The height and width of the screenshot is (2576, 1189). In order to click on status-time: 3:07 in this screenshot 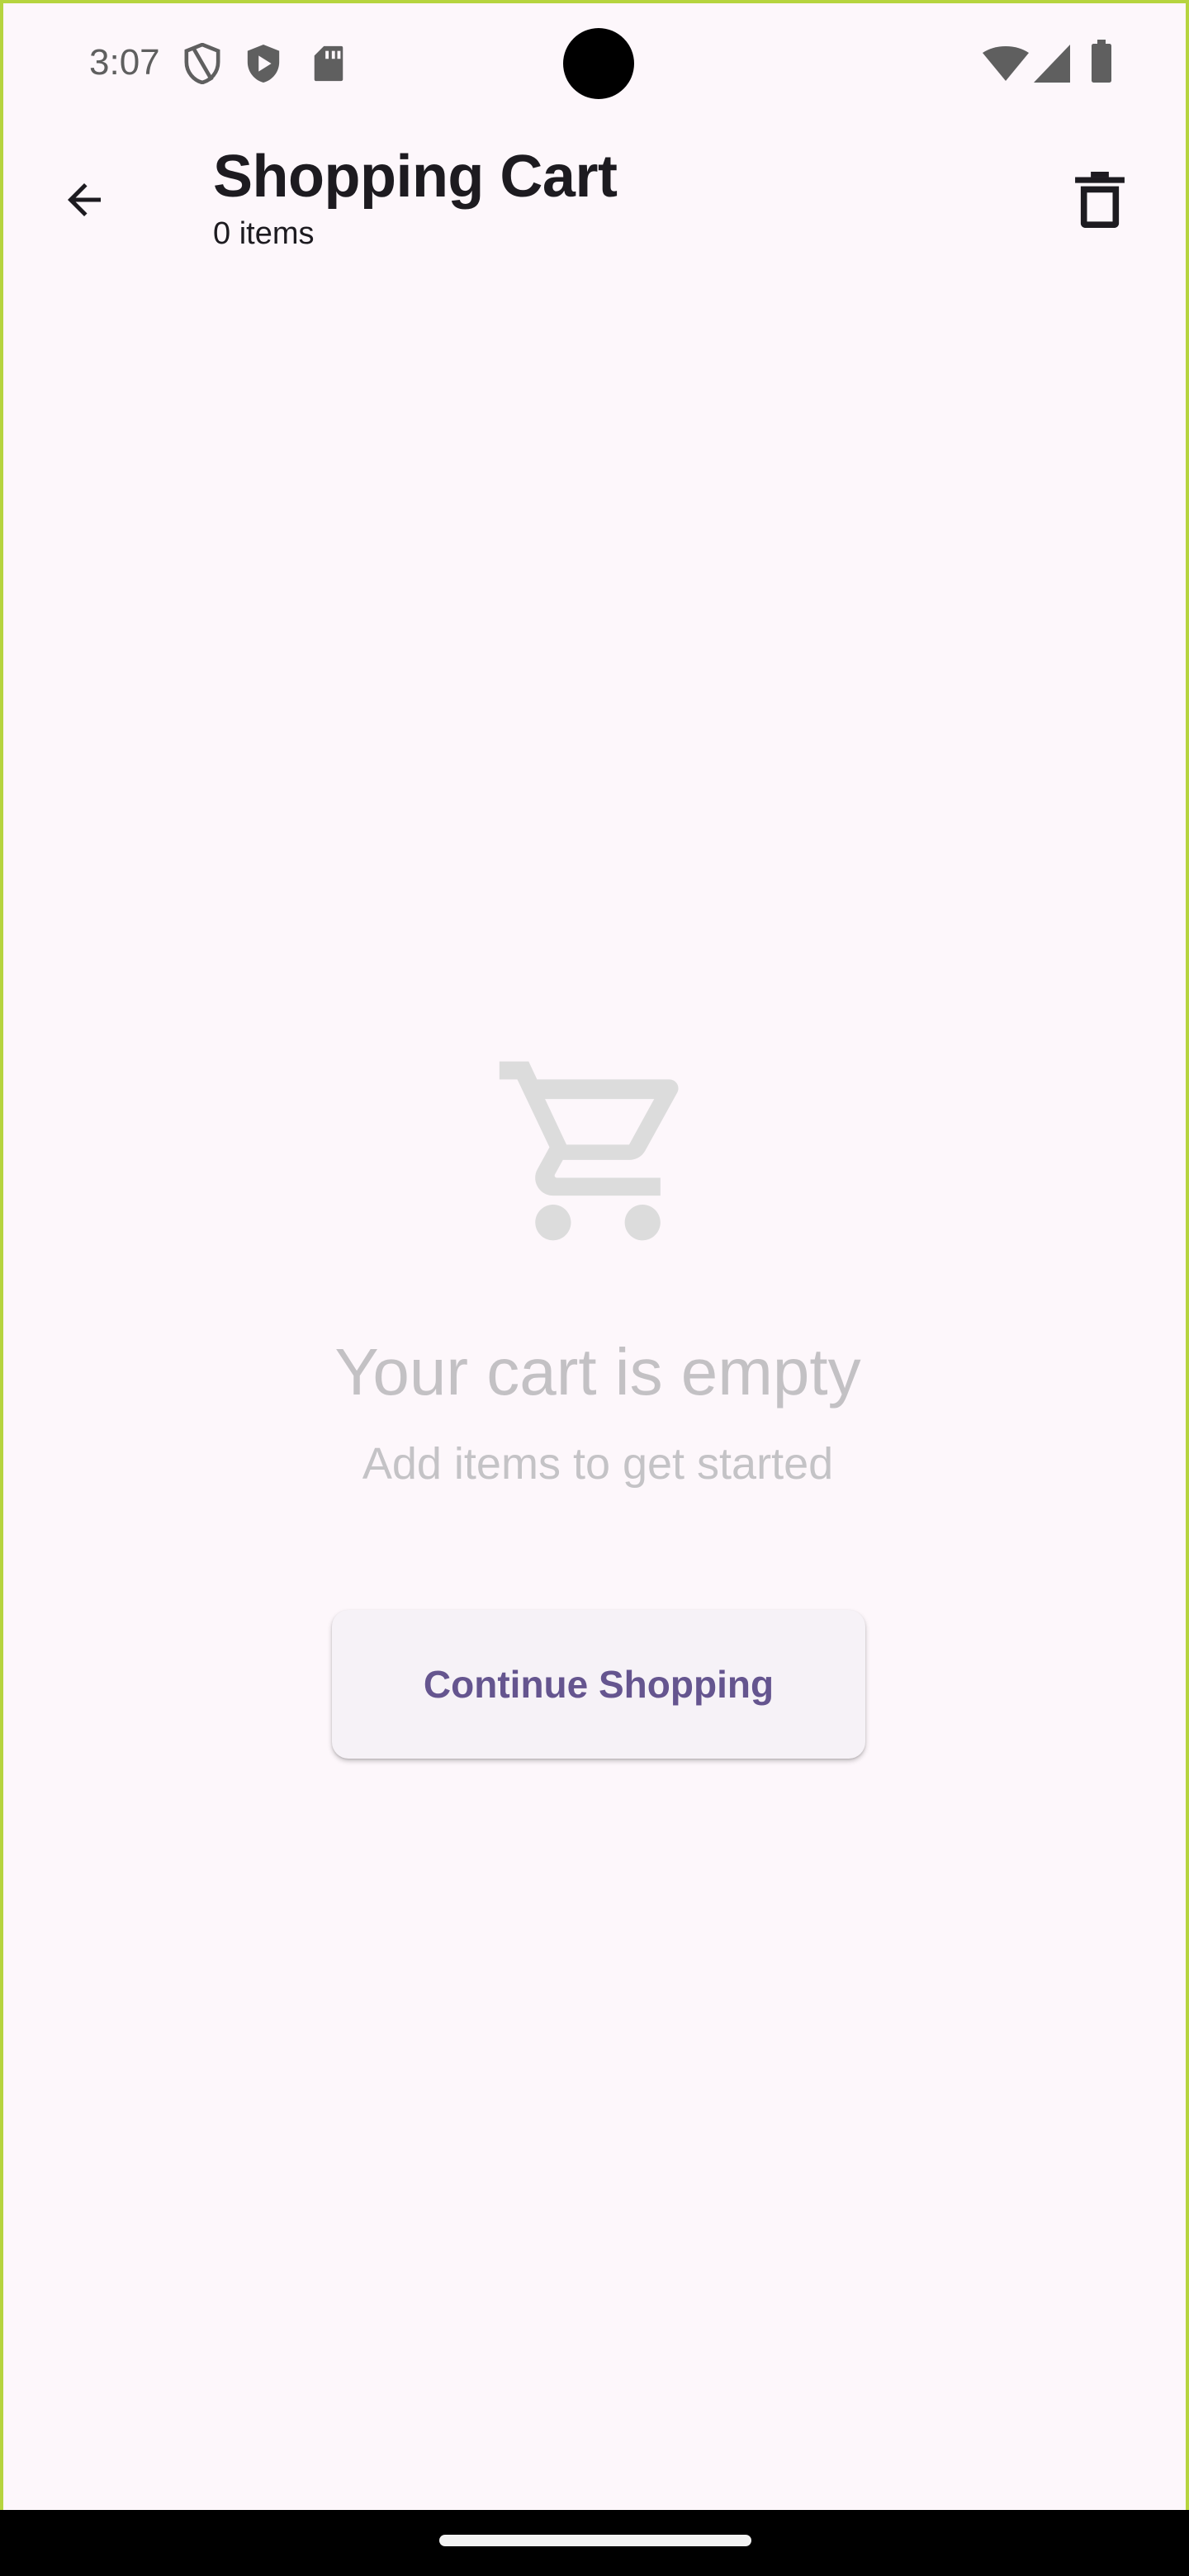, I will do `click(124, 62)`.